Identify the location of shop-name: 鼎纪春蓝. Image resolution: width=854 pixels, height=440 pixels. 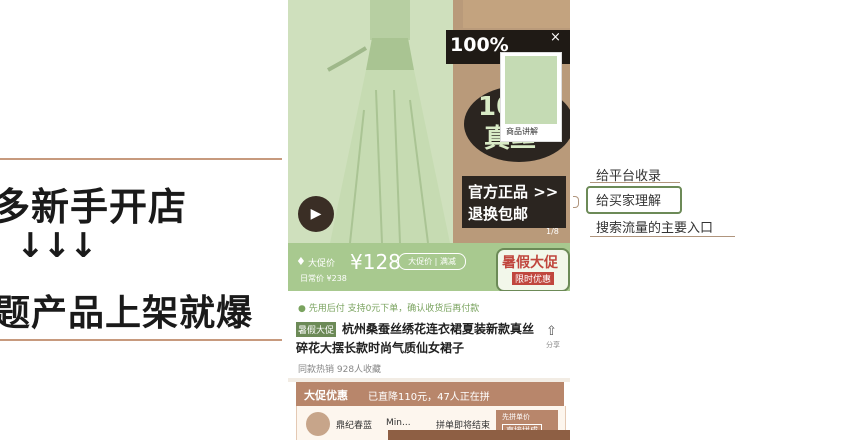
(354, 426).